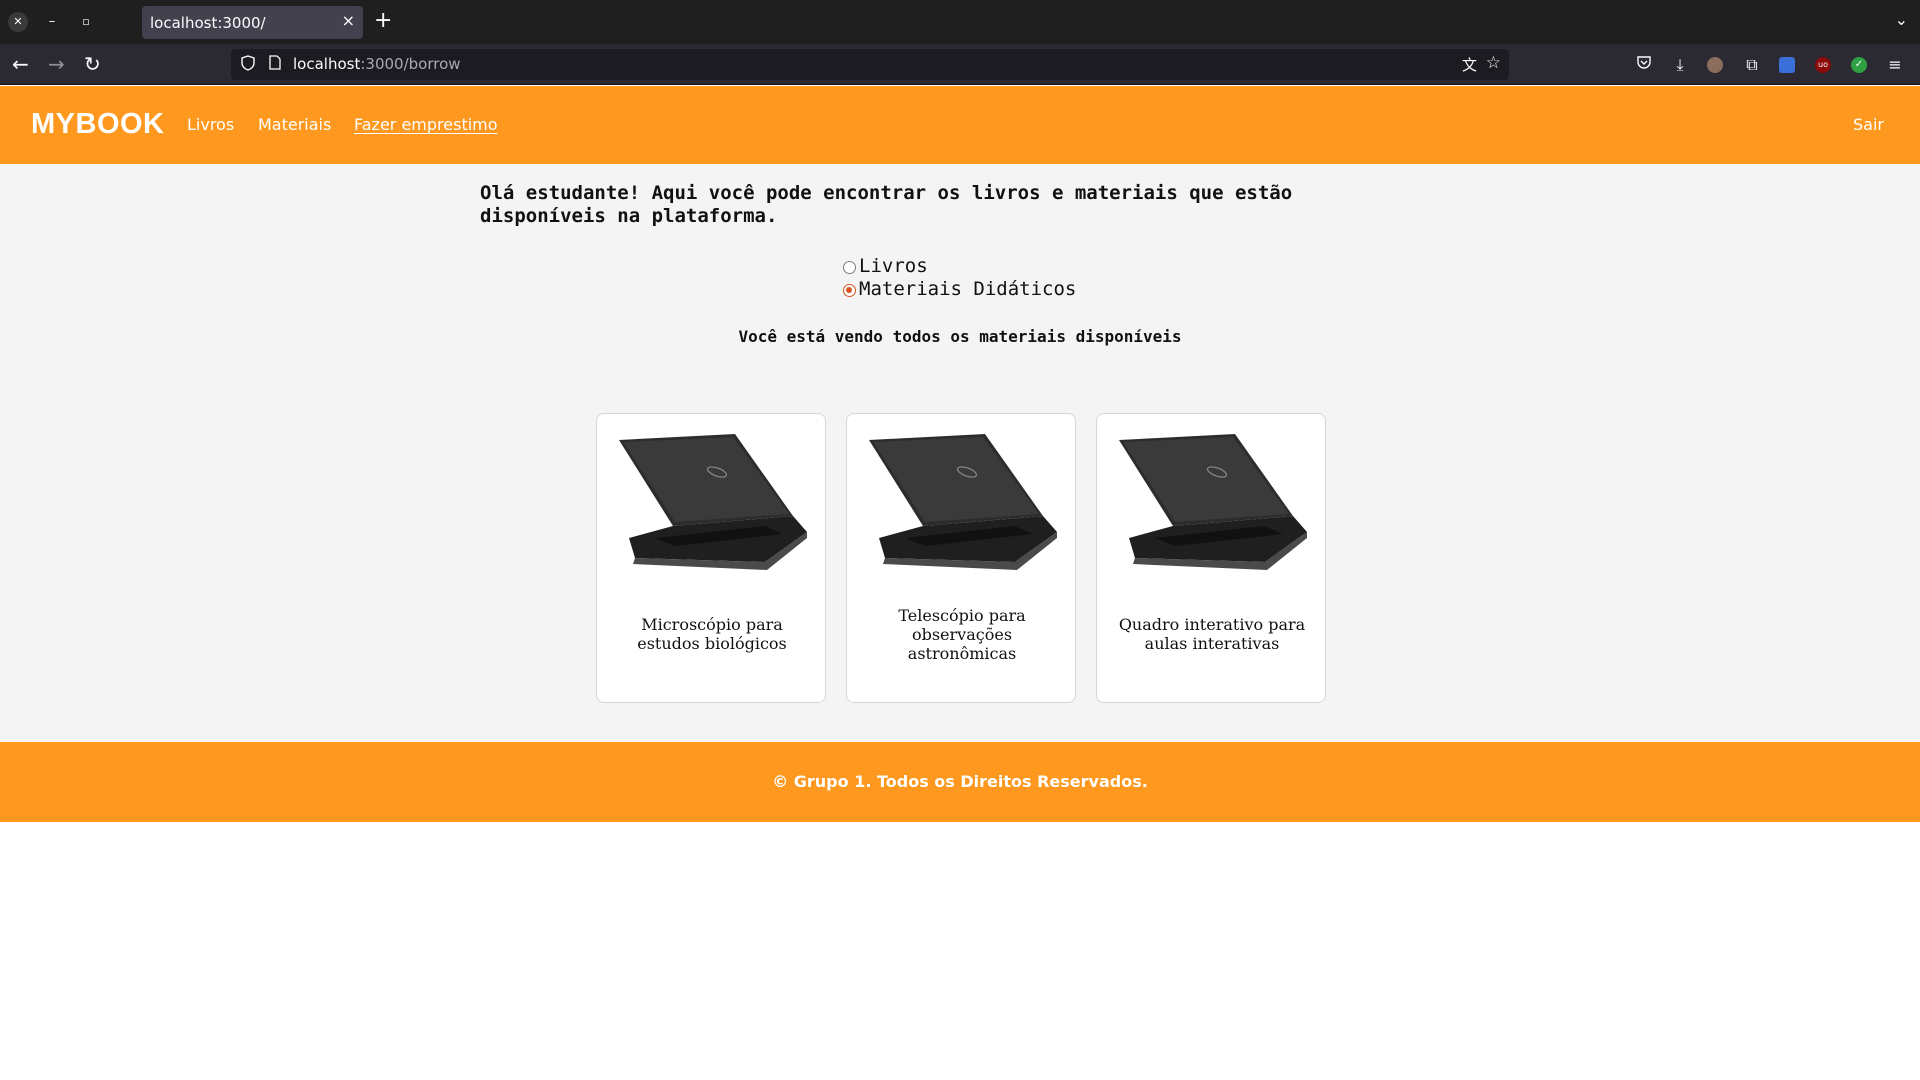 This screenshot has width=1920, height=1080. I want to click on material-card: Microscópio para estudos biológicos, so click(711, 558).